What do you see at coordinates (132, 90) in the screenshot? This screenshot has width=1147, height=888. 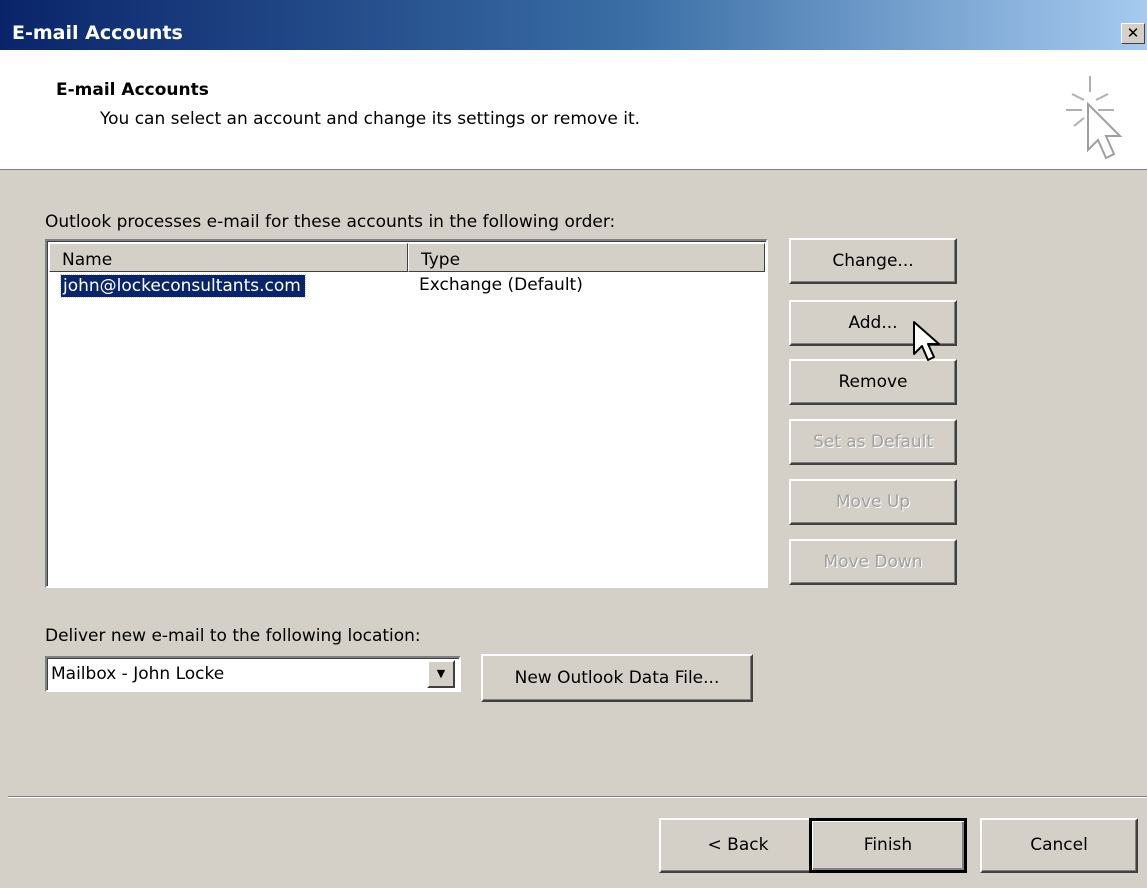 I see `header-title: E-mail Accounts` at bounding box center [132, 90].